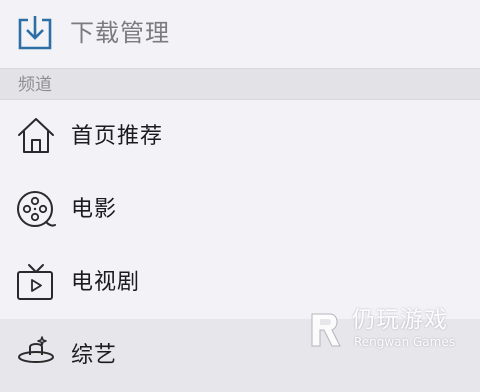 The image size is (480, 392). I want to click on channel-label-movies: 电影, so click(94, 209).